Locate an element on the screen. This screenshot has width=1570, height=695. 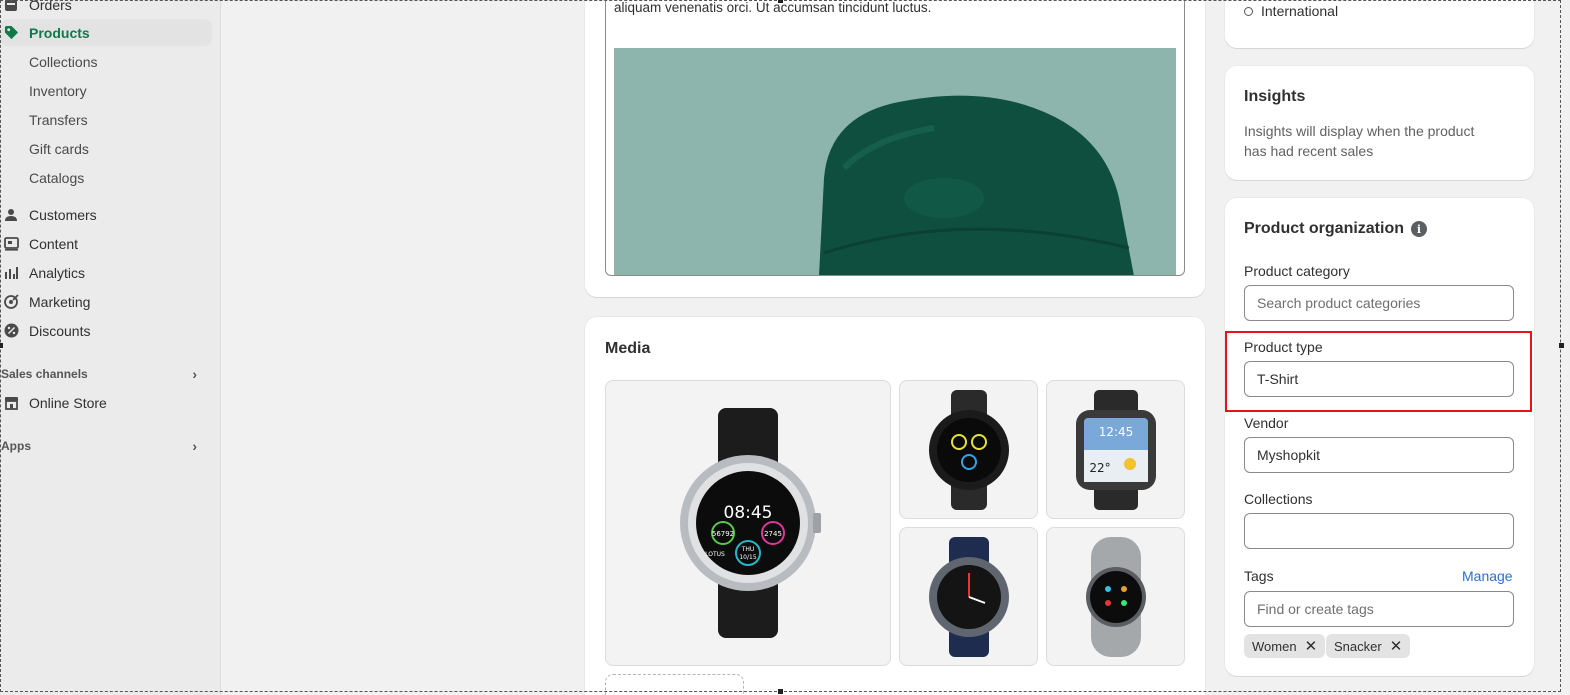
radio-icon is located at coordinates (1248, 11).